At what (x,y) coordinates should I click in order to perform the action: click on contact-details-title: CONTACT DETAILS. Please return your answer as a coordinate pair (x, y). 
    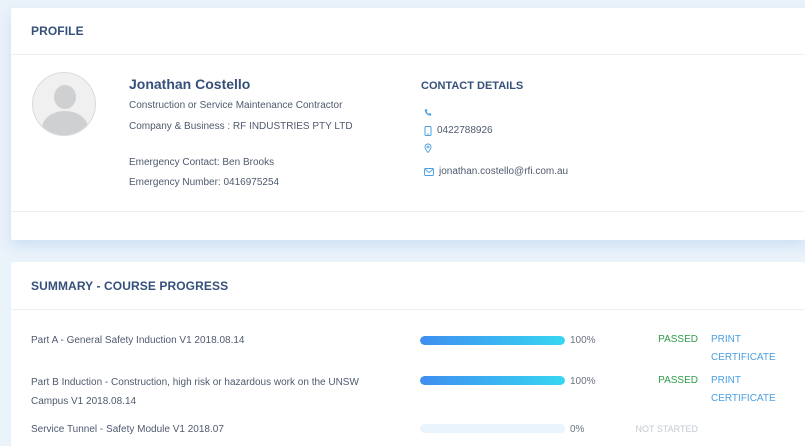
    Looking at the image, I should click on (472, 86).